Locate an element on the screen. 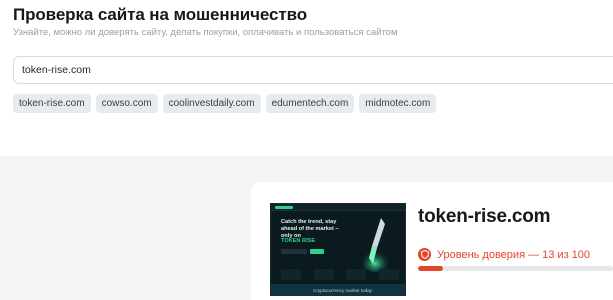 This screenshot has height=300, width=613. recent-chip: cowso.com is located at coordinates (126, 103).